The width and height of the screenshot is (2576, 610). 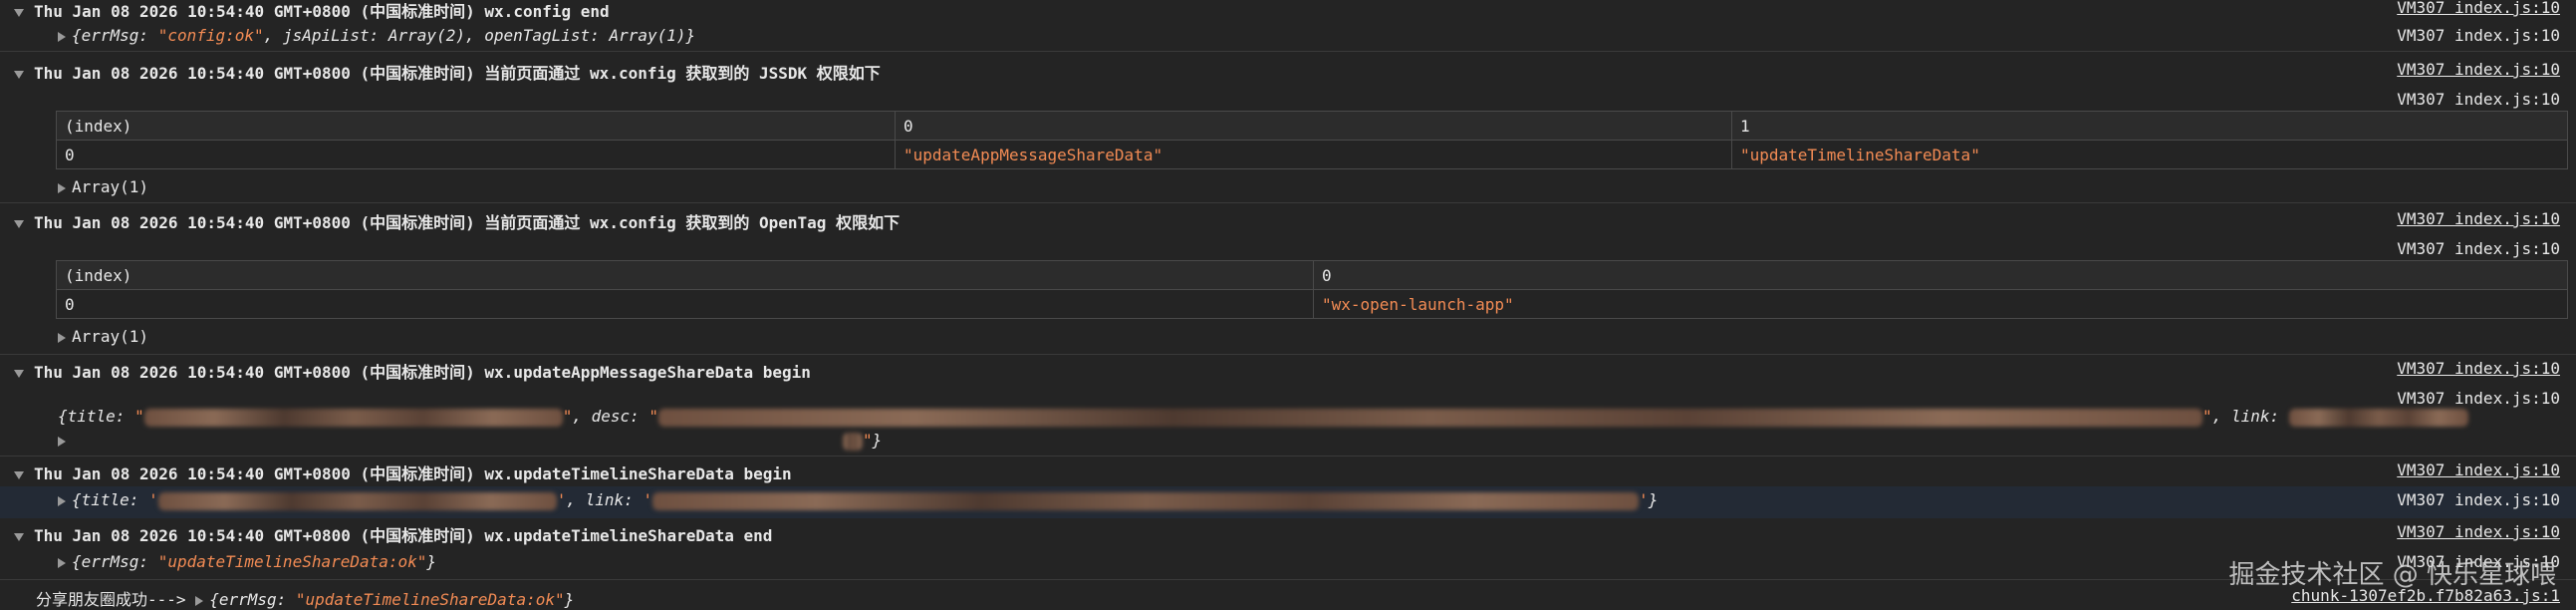 I want to click on log-object: {title: ' ', link: ' '}, so click(x=858, y=500).